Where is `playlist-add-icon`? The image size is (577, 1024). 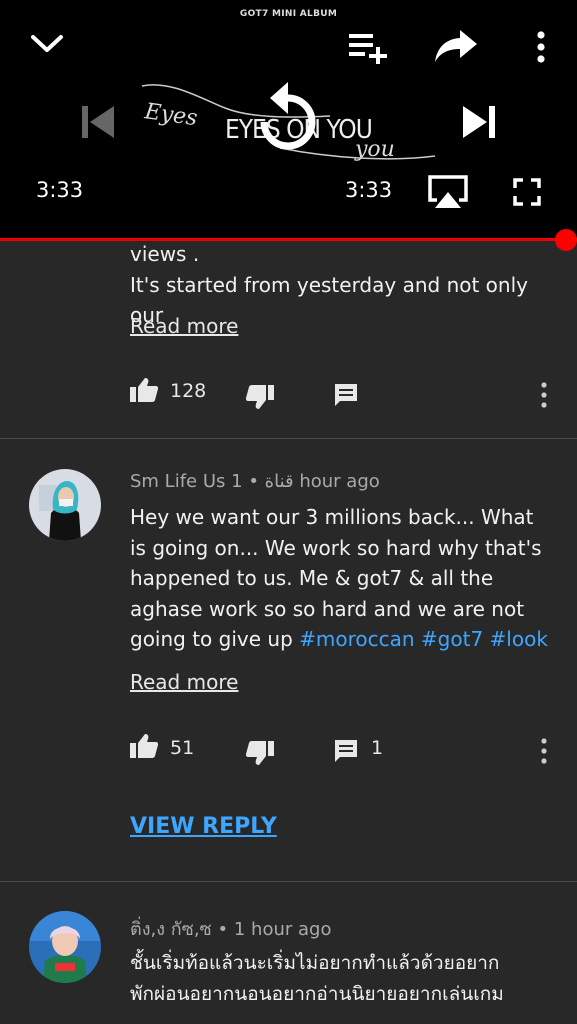
playlist-add-icon is located at coordinates (368, 47).